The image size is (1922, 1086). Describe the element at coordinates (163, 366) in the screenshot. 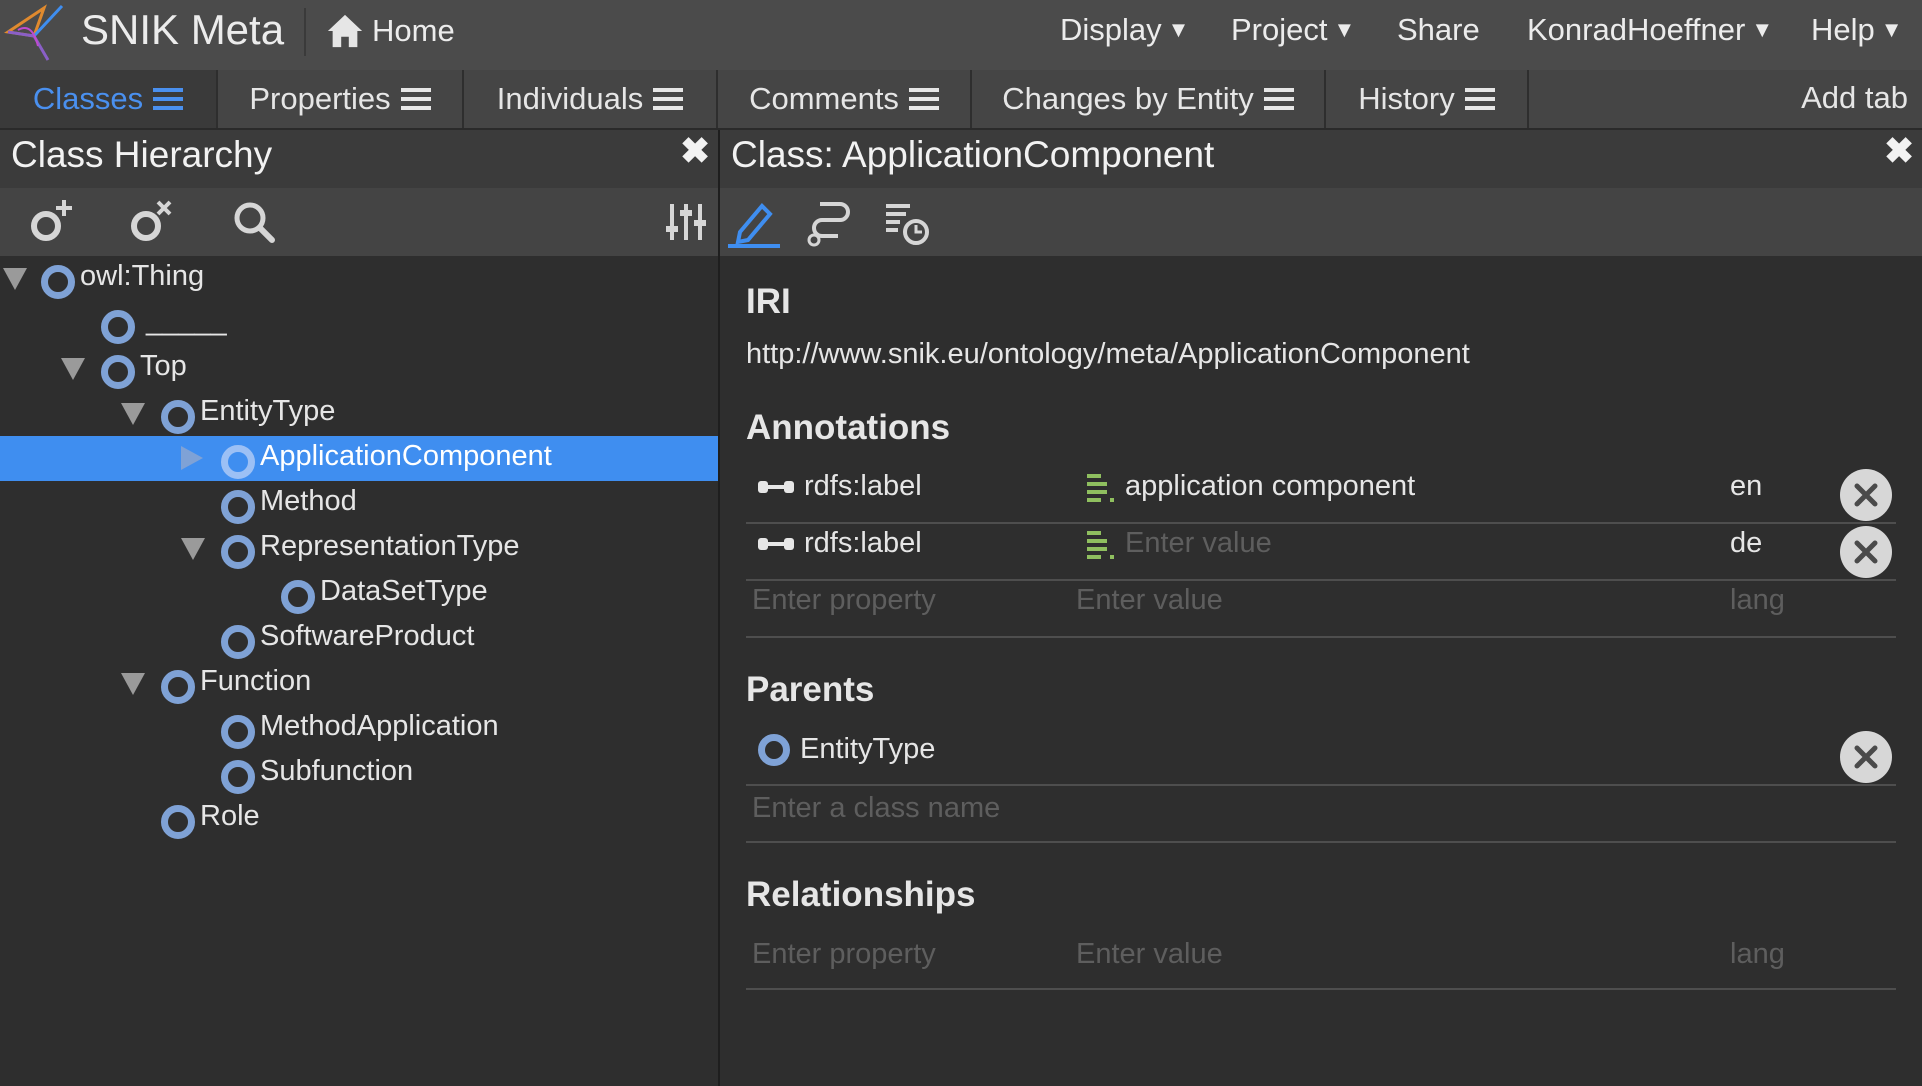

I see `tree-item-label: Top` at that location.